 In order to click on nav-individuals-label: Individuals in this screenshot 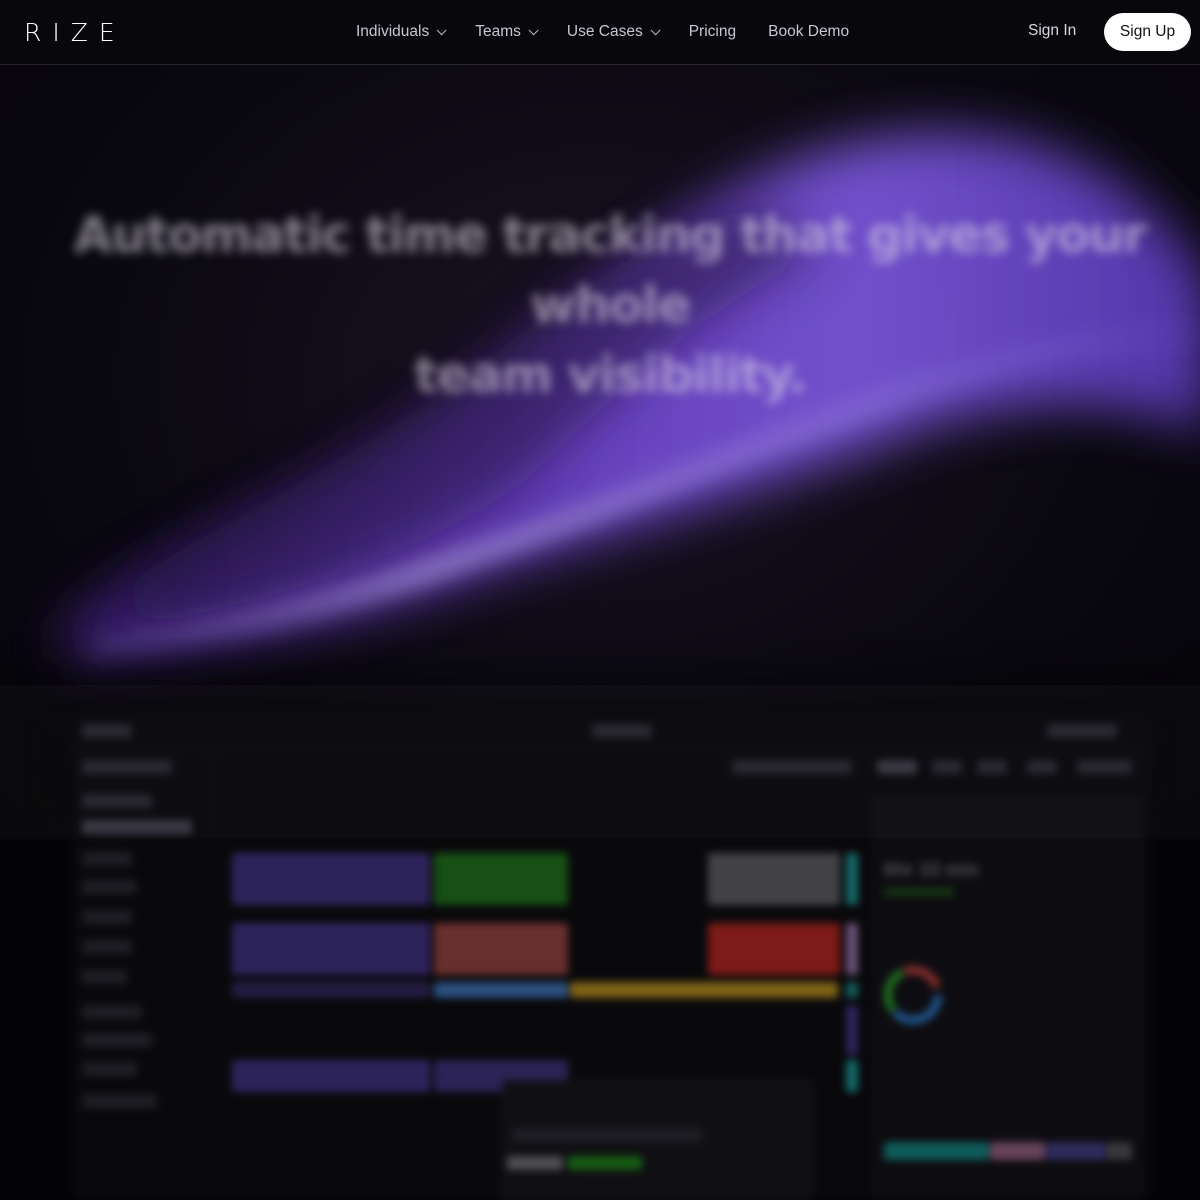, I will do `click(393, 31)`.